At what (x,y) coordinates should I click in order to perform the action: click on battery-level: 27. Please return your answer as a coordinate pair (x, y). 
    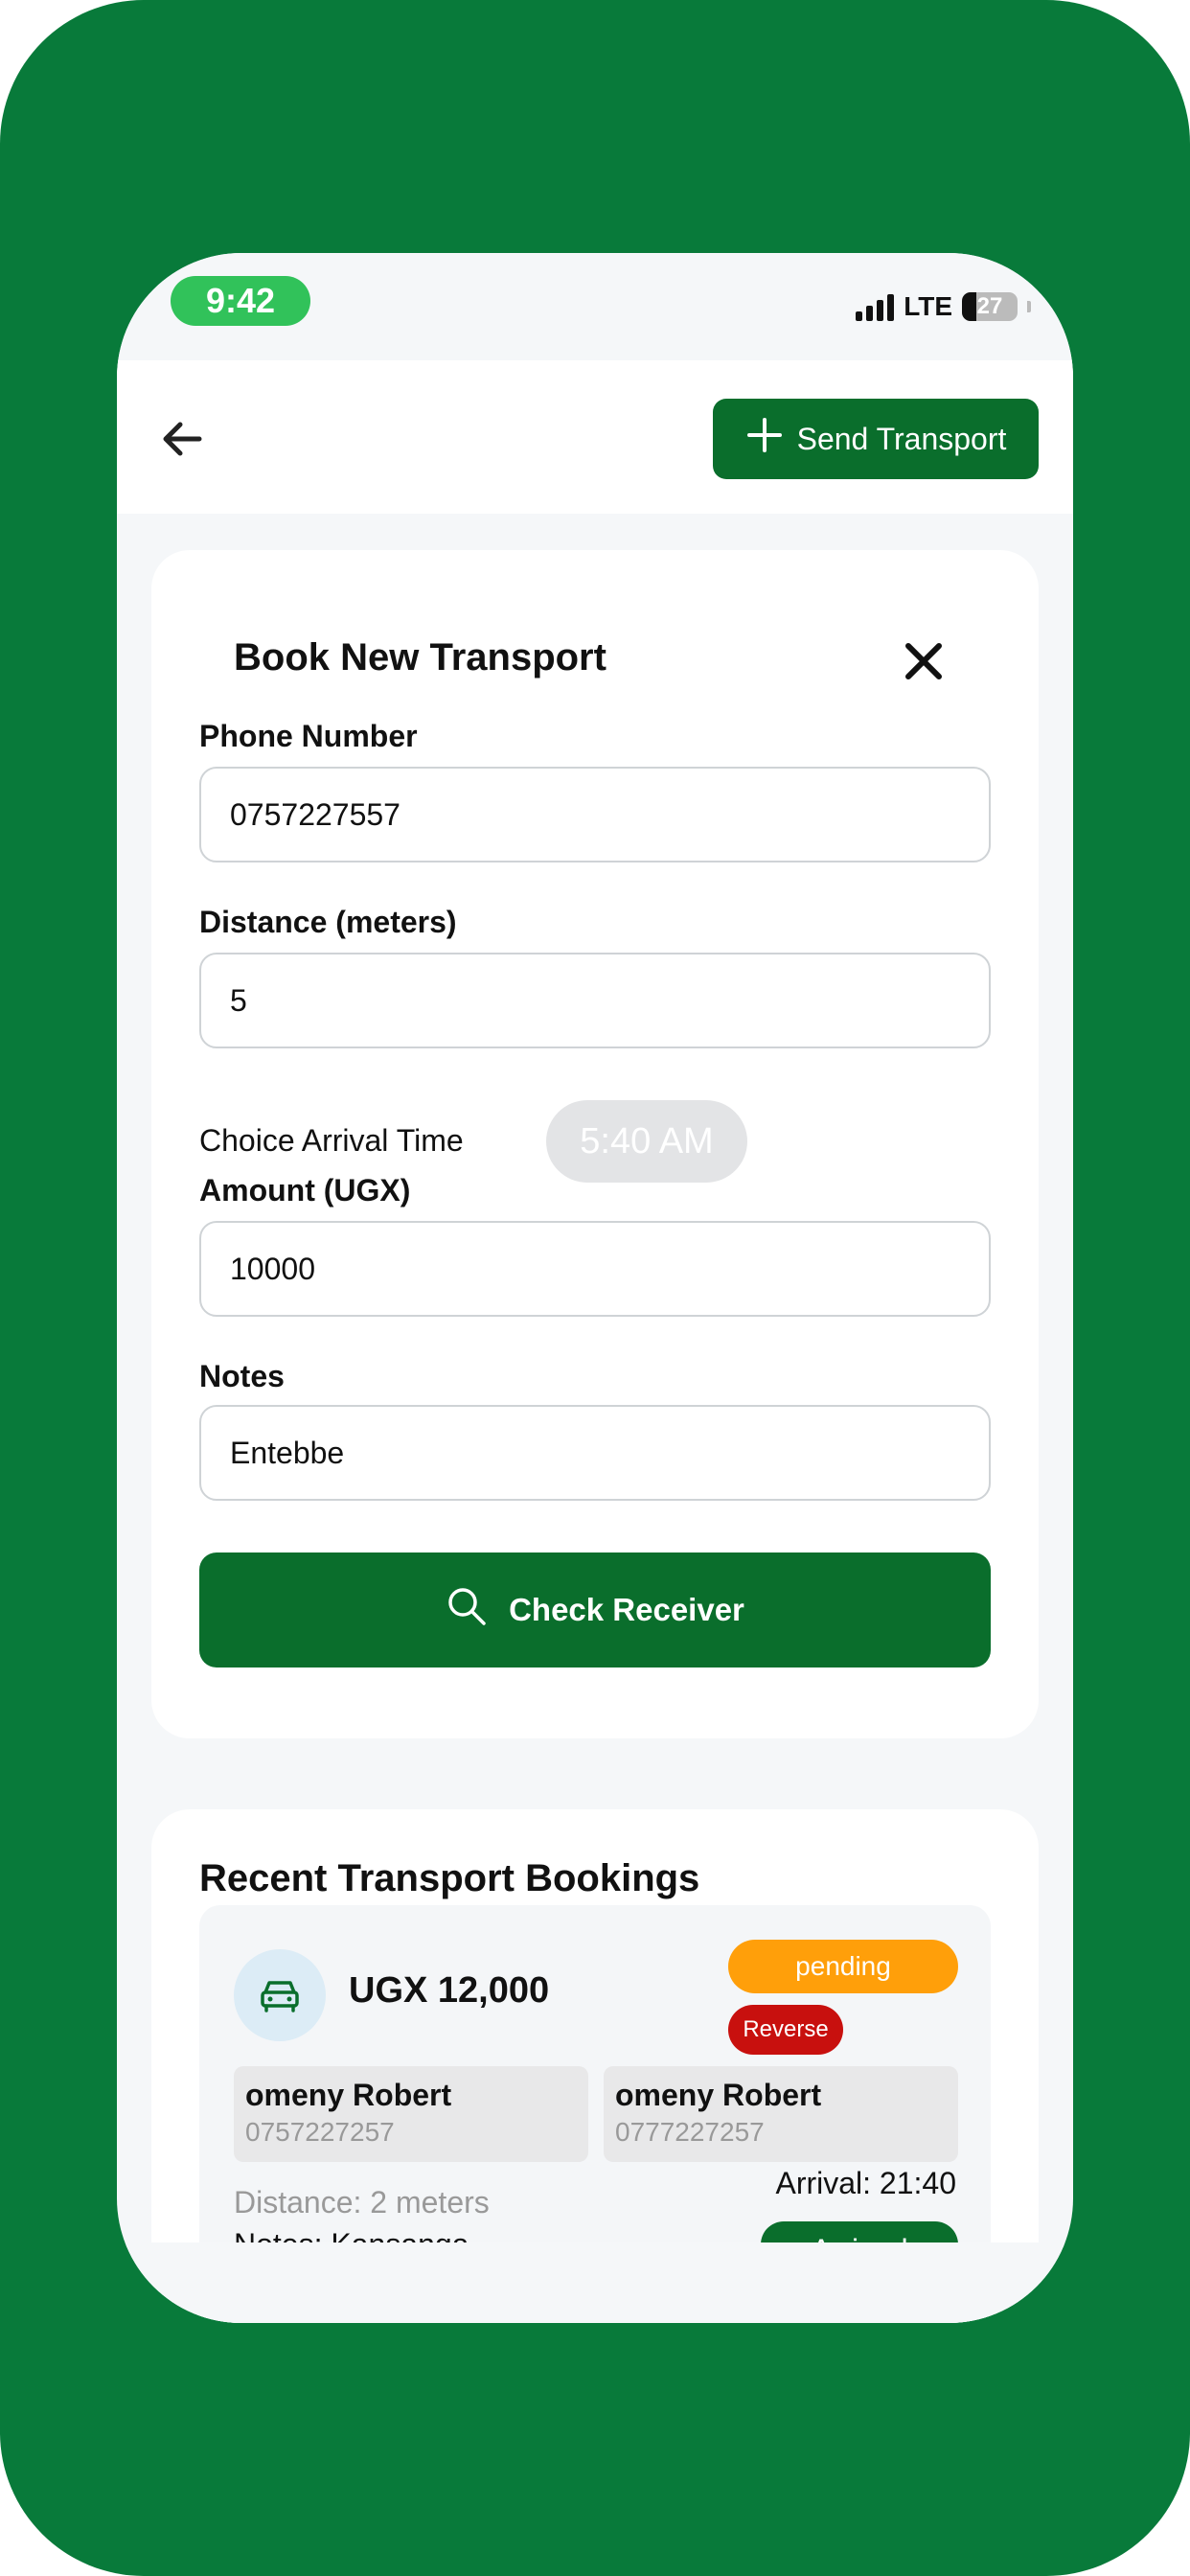
    Looking at the image, I should click on (989, 306).